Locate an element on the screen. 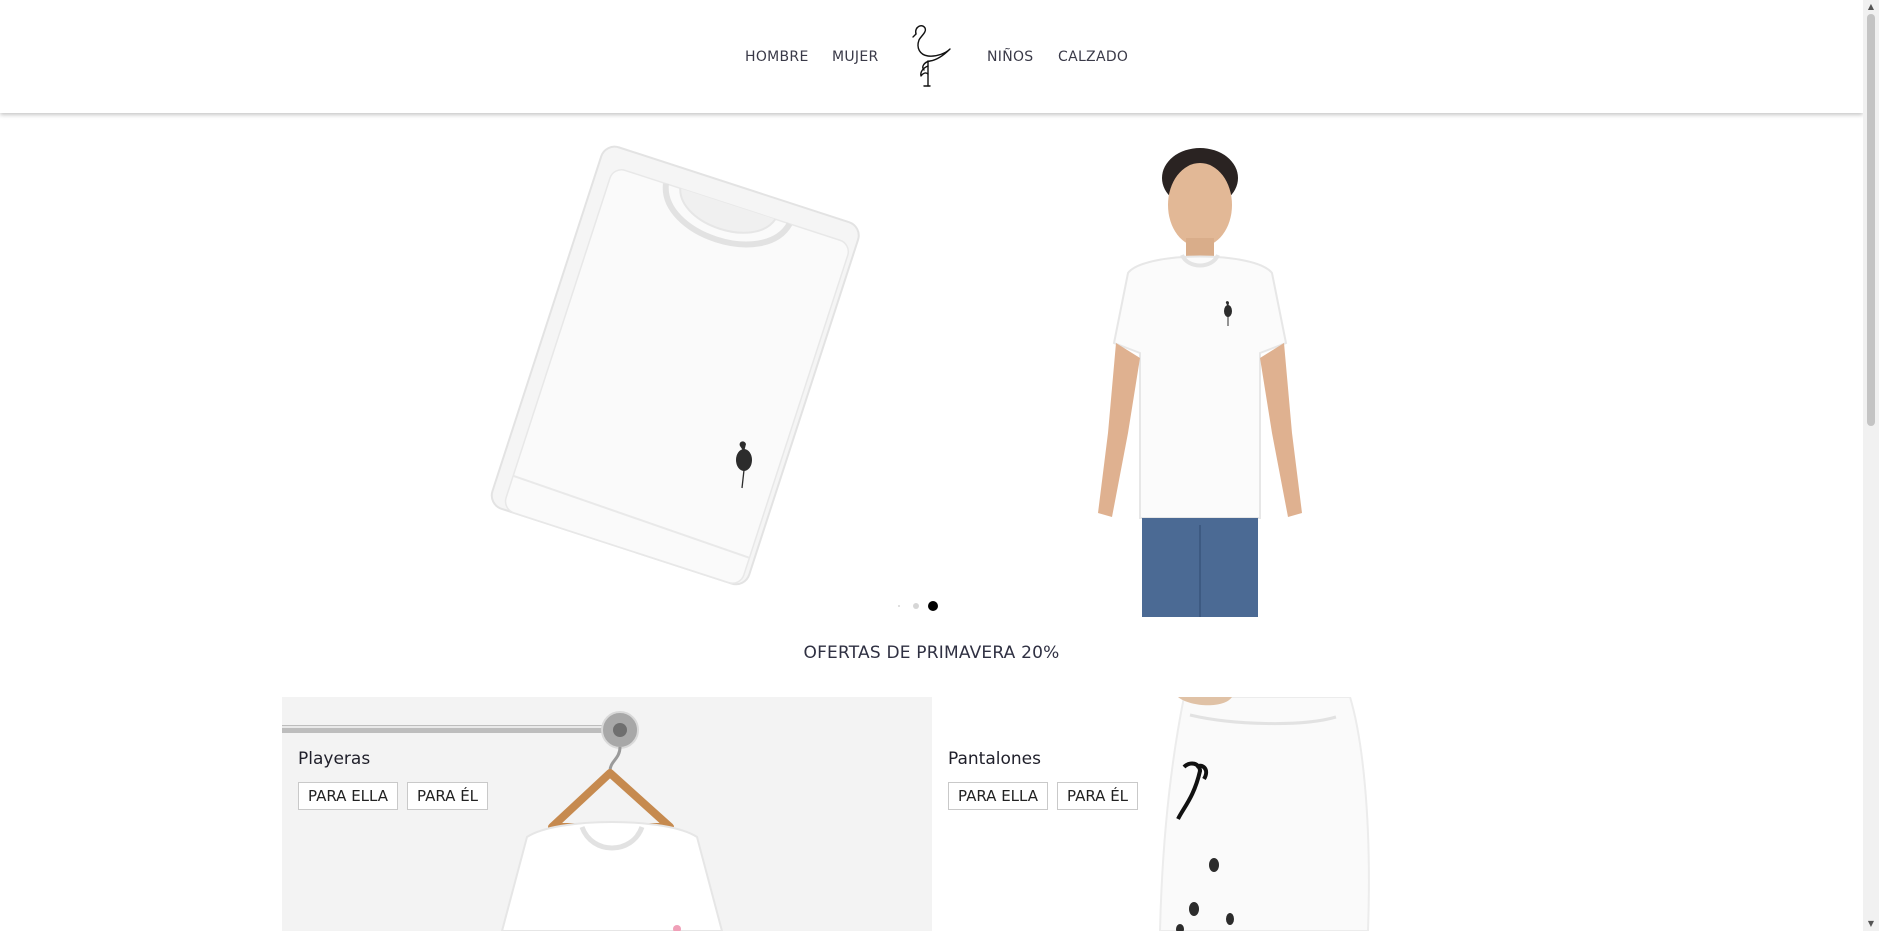 The width and height of the screenshot is (1879, 931). playeras-para-el-button: PARA ÉL is located at coordinates (448, 796).